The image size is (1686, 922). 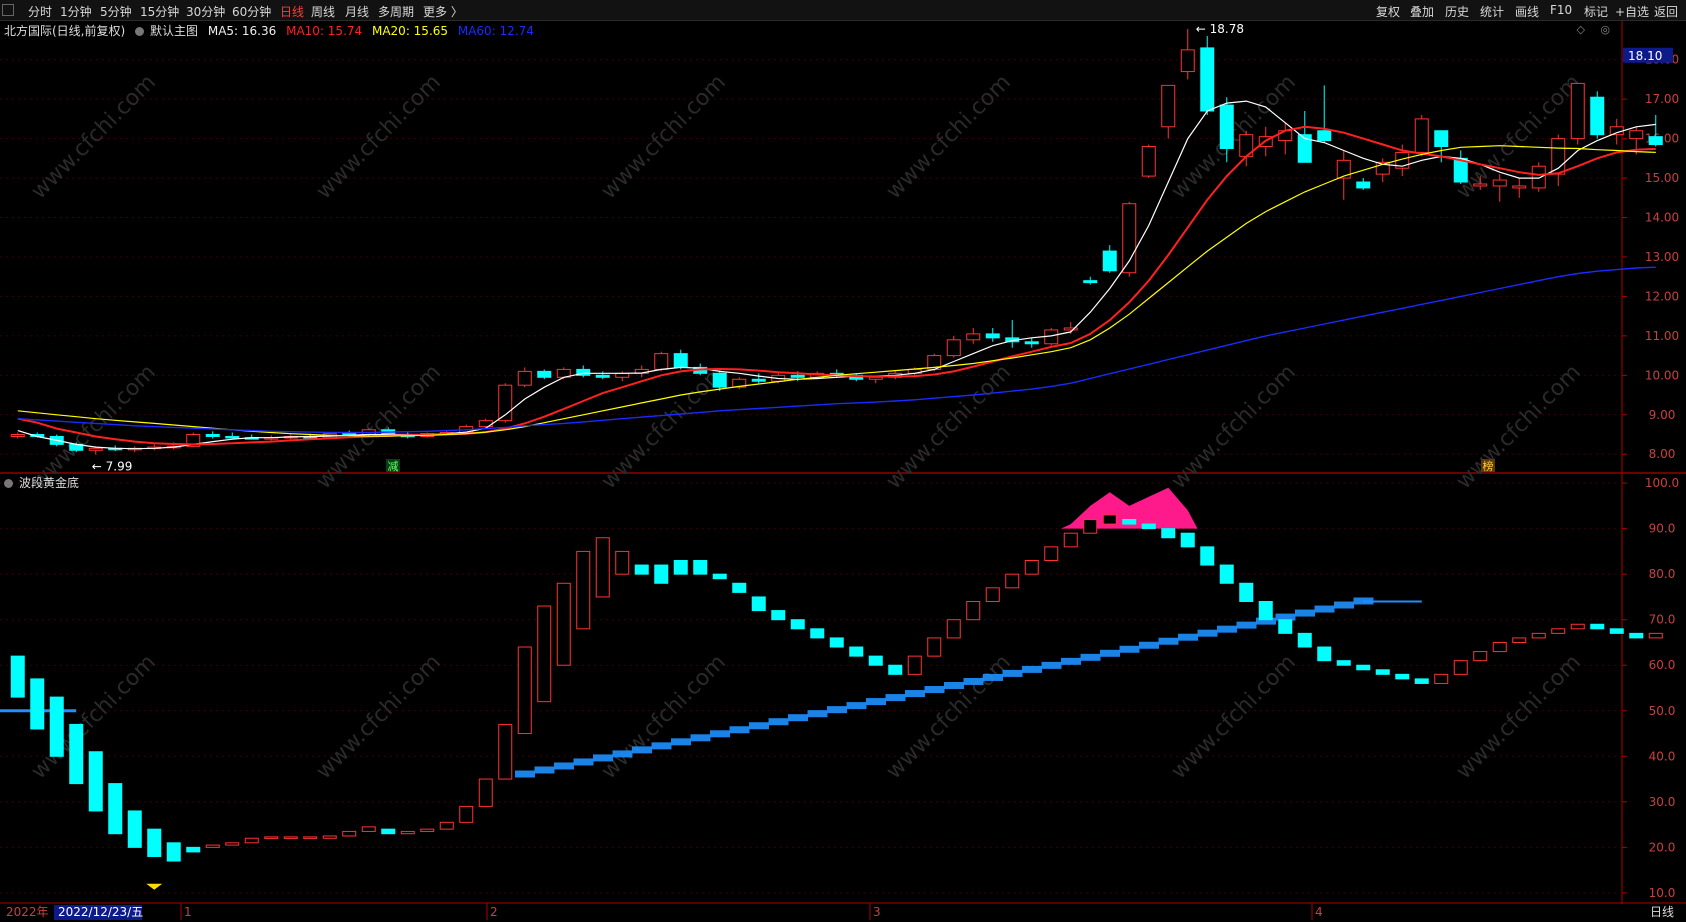 What do you see at coordinates (877, 912) in the screenshot?
I see `month-label: 3` at bounding box center [877, 912].